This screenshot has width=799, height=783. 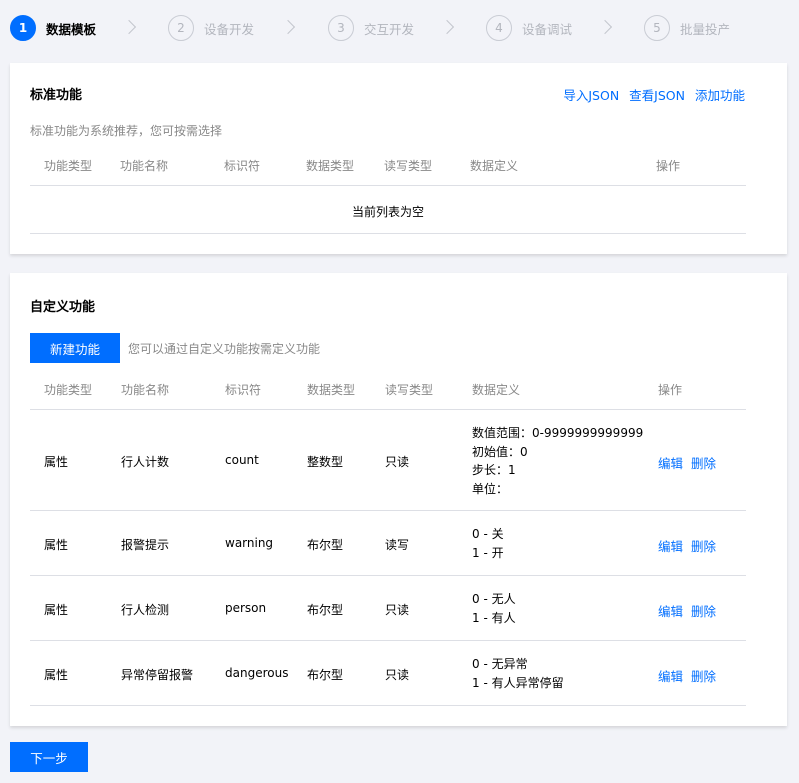 I want to click on card-description: 标准功能为系统推荐，您可按需选择, so click(x=126, y=131).